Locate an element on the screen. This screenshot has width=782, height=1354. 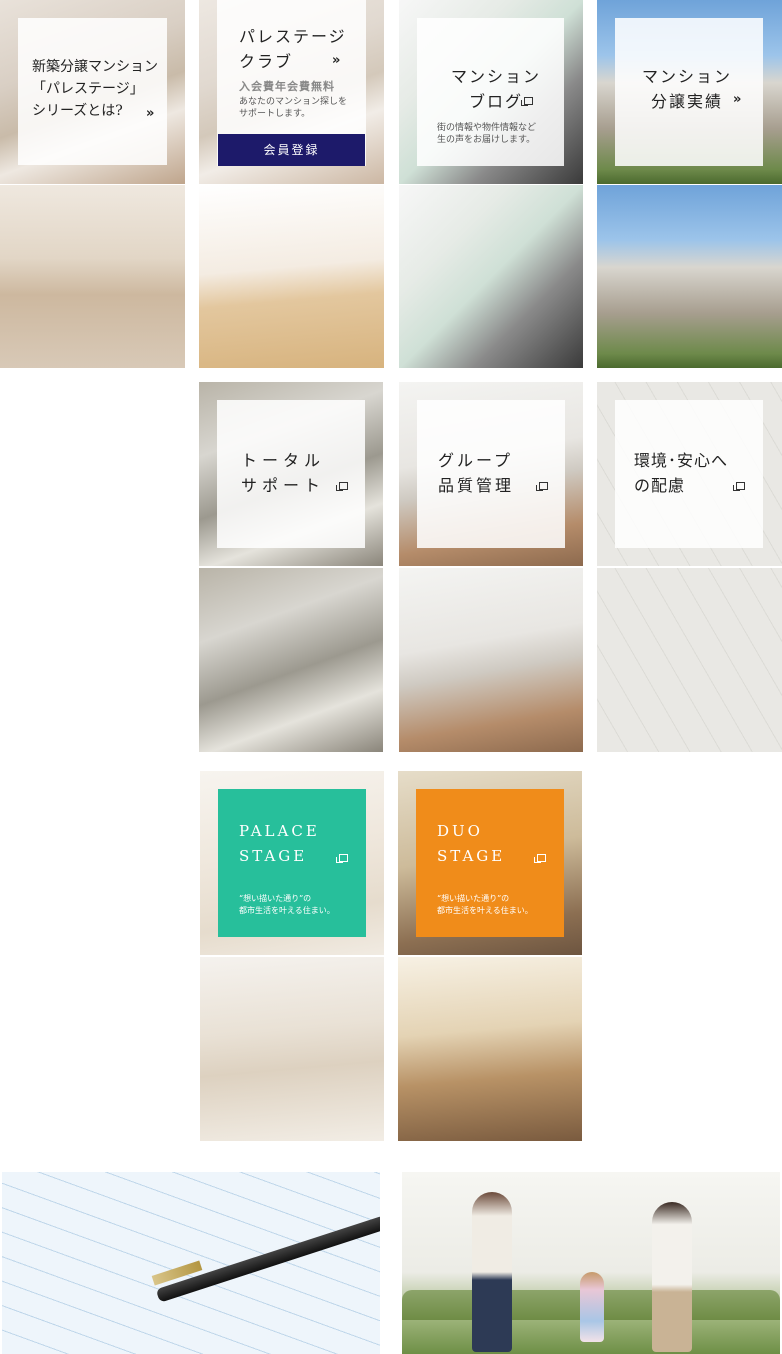
tile-environment: 環境･安心へ の配慮 is located at coordinates (689, 567).